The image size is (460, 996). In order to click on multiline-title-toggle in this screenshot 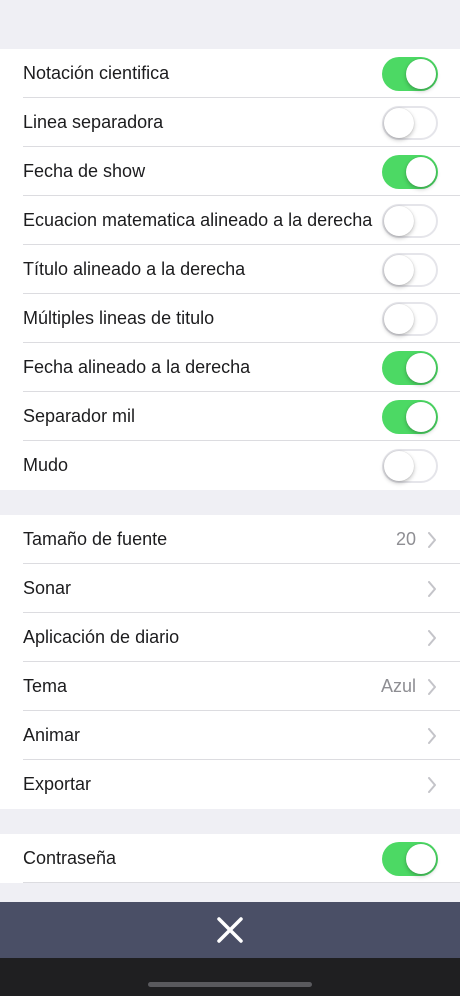, I will do `click(410, 318)`.